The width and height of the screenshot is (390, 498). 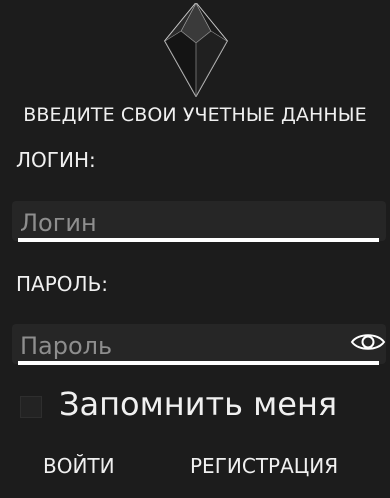 What do you see at coordinates (180, 346) in the screenshot?
I see `password-input` at bounding box center [180, 346].